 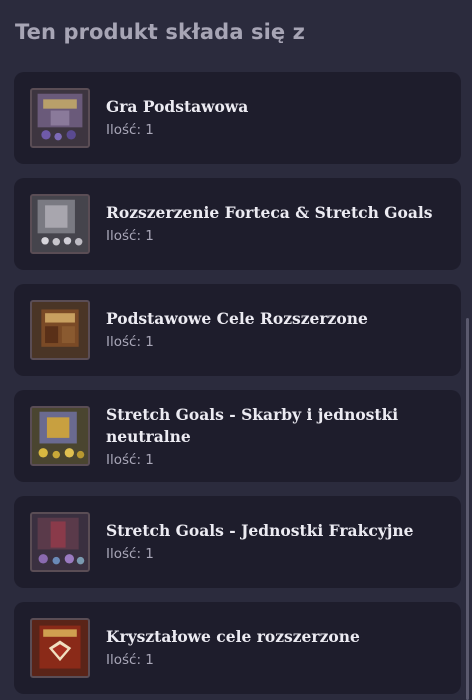 I want to click on product-name: Stretch Goals - Jednostki Frakcyjne, so click(x=260, y=530).